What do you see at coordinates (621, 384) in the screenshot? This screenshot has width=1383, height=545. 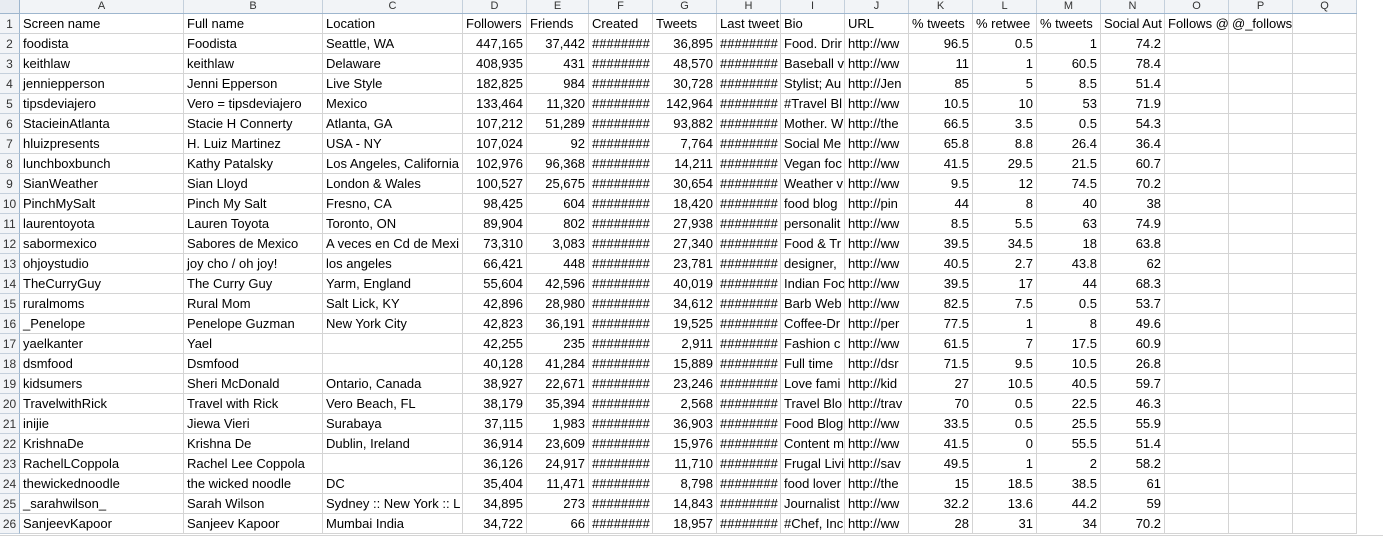 I see `cell-f19: ########` at bounding box center [621, 384].